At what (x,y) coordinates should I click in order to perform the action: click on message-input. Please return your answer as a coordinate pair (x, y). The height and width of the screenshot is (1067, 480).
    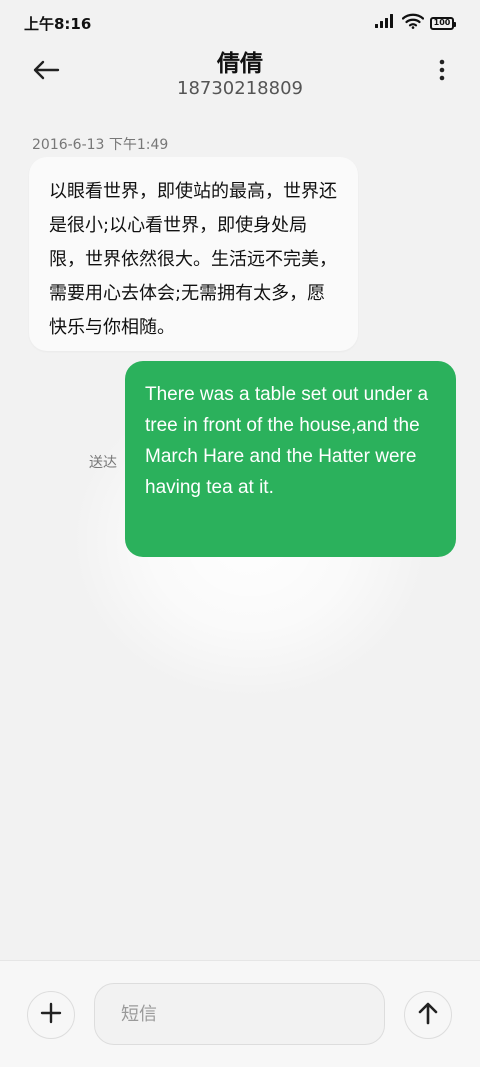
    Looking at the image, I should click on (239, 1014).